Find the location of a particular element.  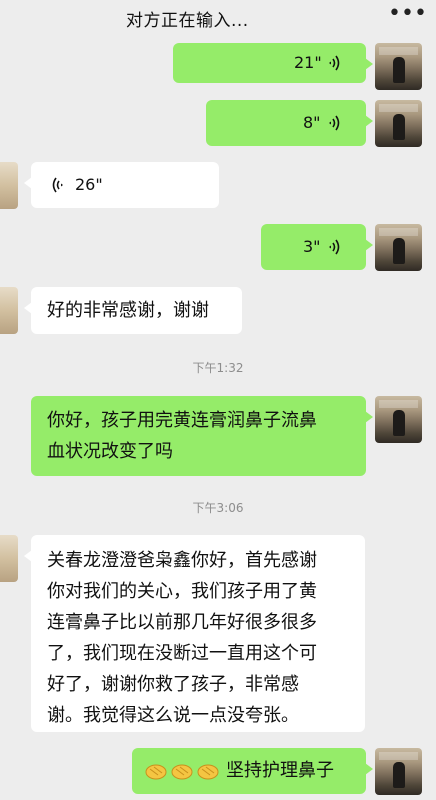

voice-duration: 3" is located at coordinates (312, 246).